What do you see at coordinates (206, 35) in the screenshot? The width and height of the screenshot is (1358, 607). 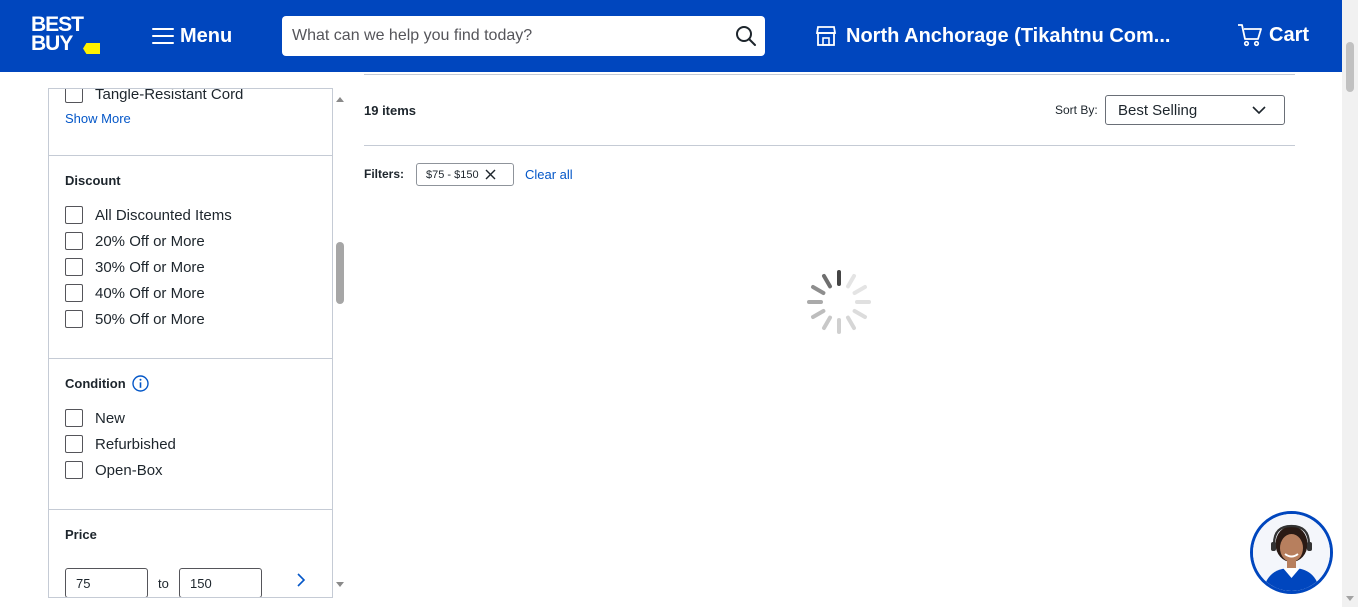 I see `menu-label: Menu` at bounding box center [206, 35].